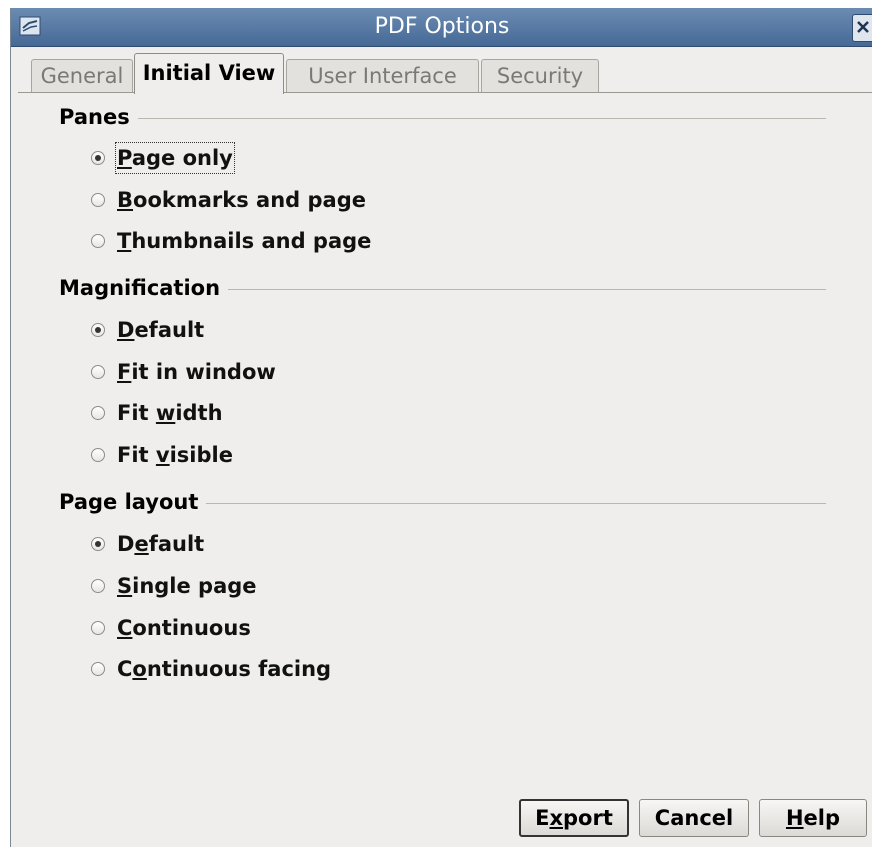 Image resolution: width=872 pixels, height=847 pixels. What do you see at coordinates (187, 586) in the screenshot?
I see `radio-label: Single page` at bounding box center [187, 586].